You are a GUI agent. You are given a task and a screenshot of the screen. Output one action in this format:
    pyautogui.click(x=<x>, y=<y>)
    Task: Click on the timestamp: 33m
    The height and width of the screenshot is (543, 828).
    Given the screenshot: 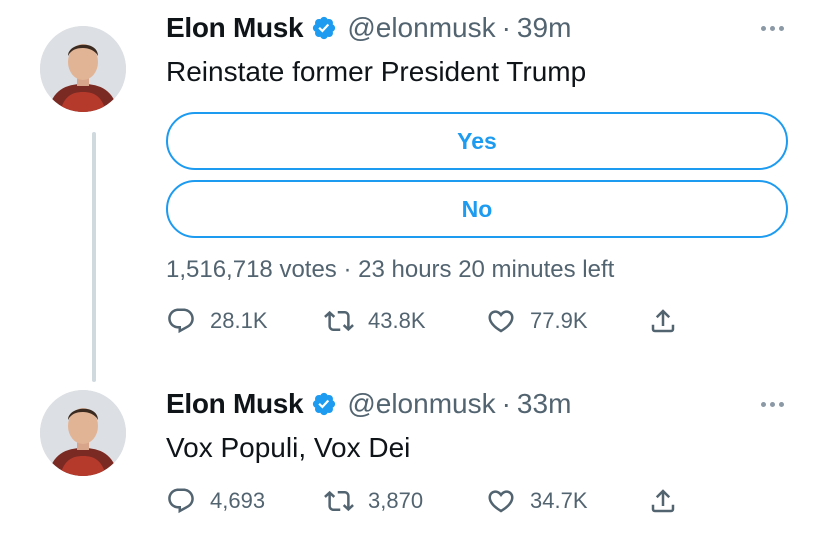 What is the action you would take?
    pyautogui.click(x=544, y=404)
    